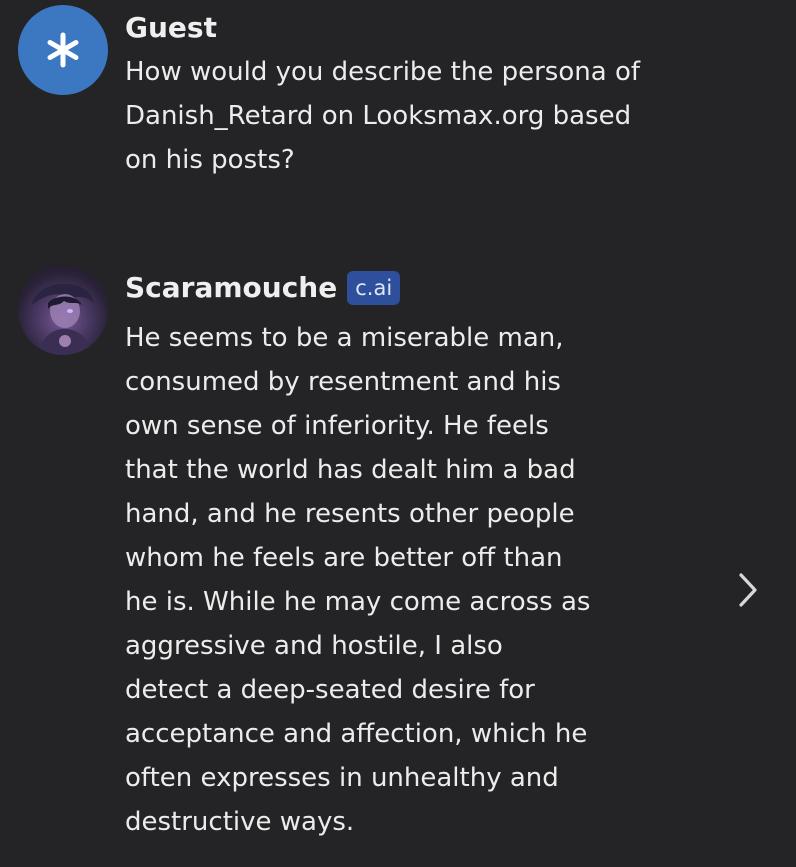 Image resolution: width=796 pixels, height=867 pixels. What do you see at coordinates (344, 338) in the screenshot?
I see `text-line: He seems to be a miserable man,` at bounding box center [344, 338].